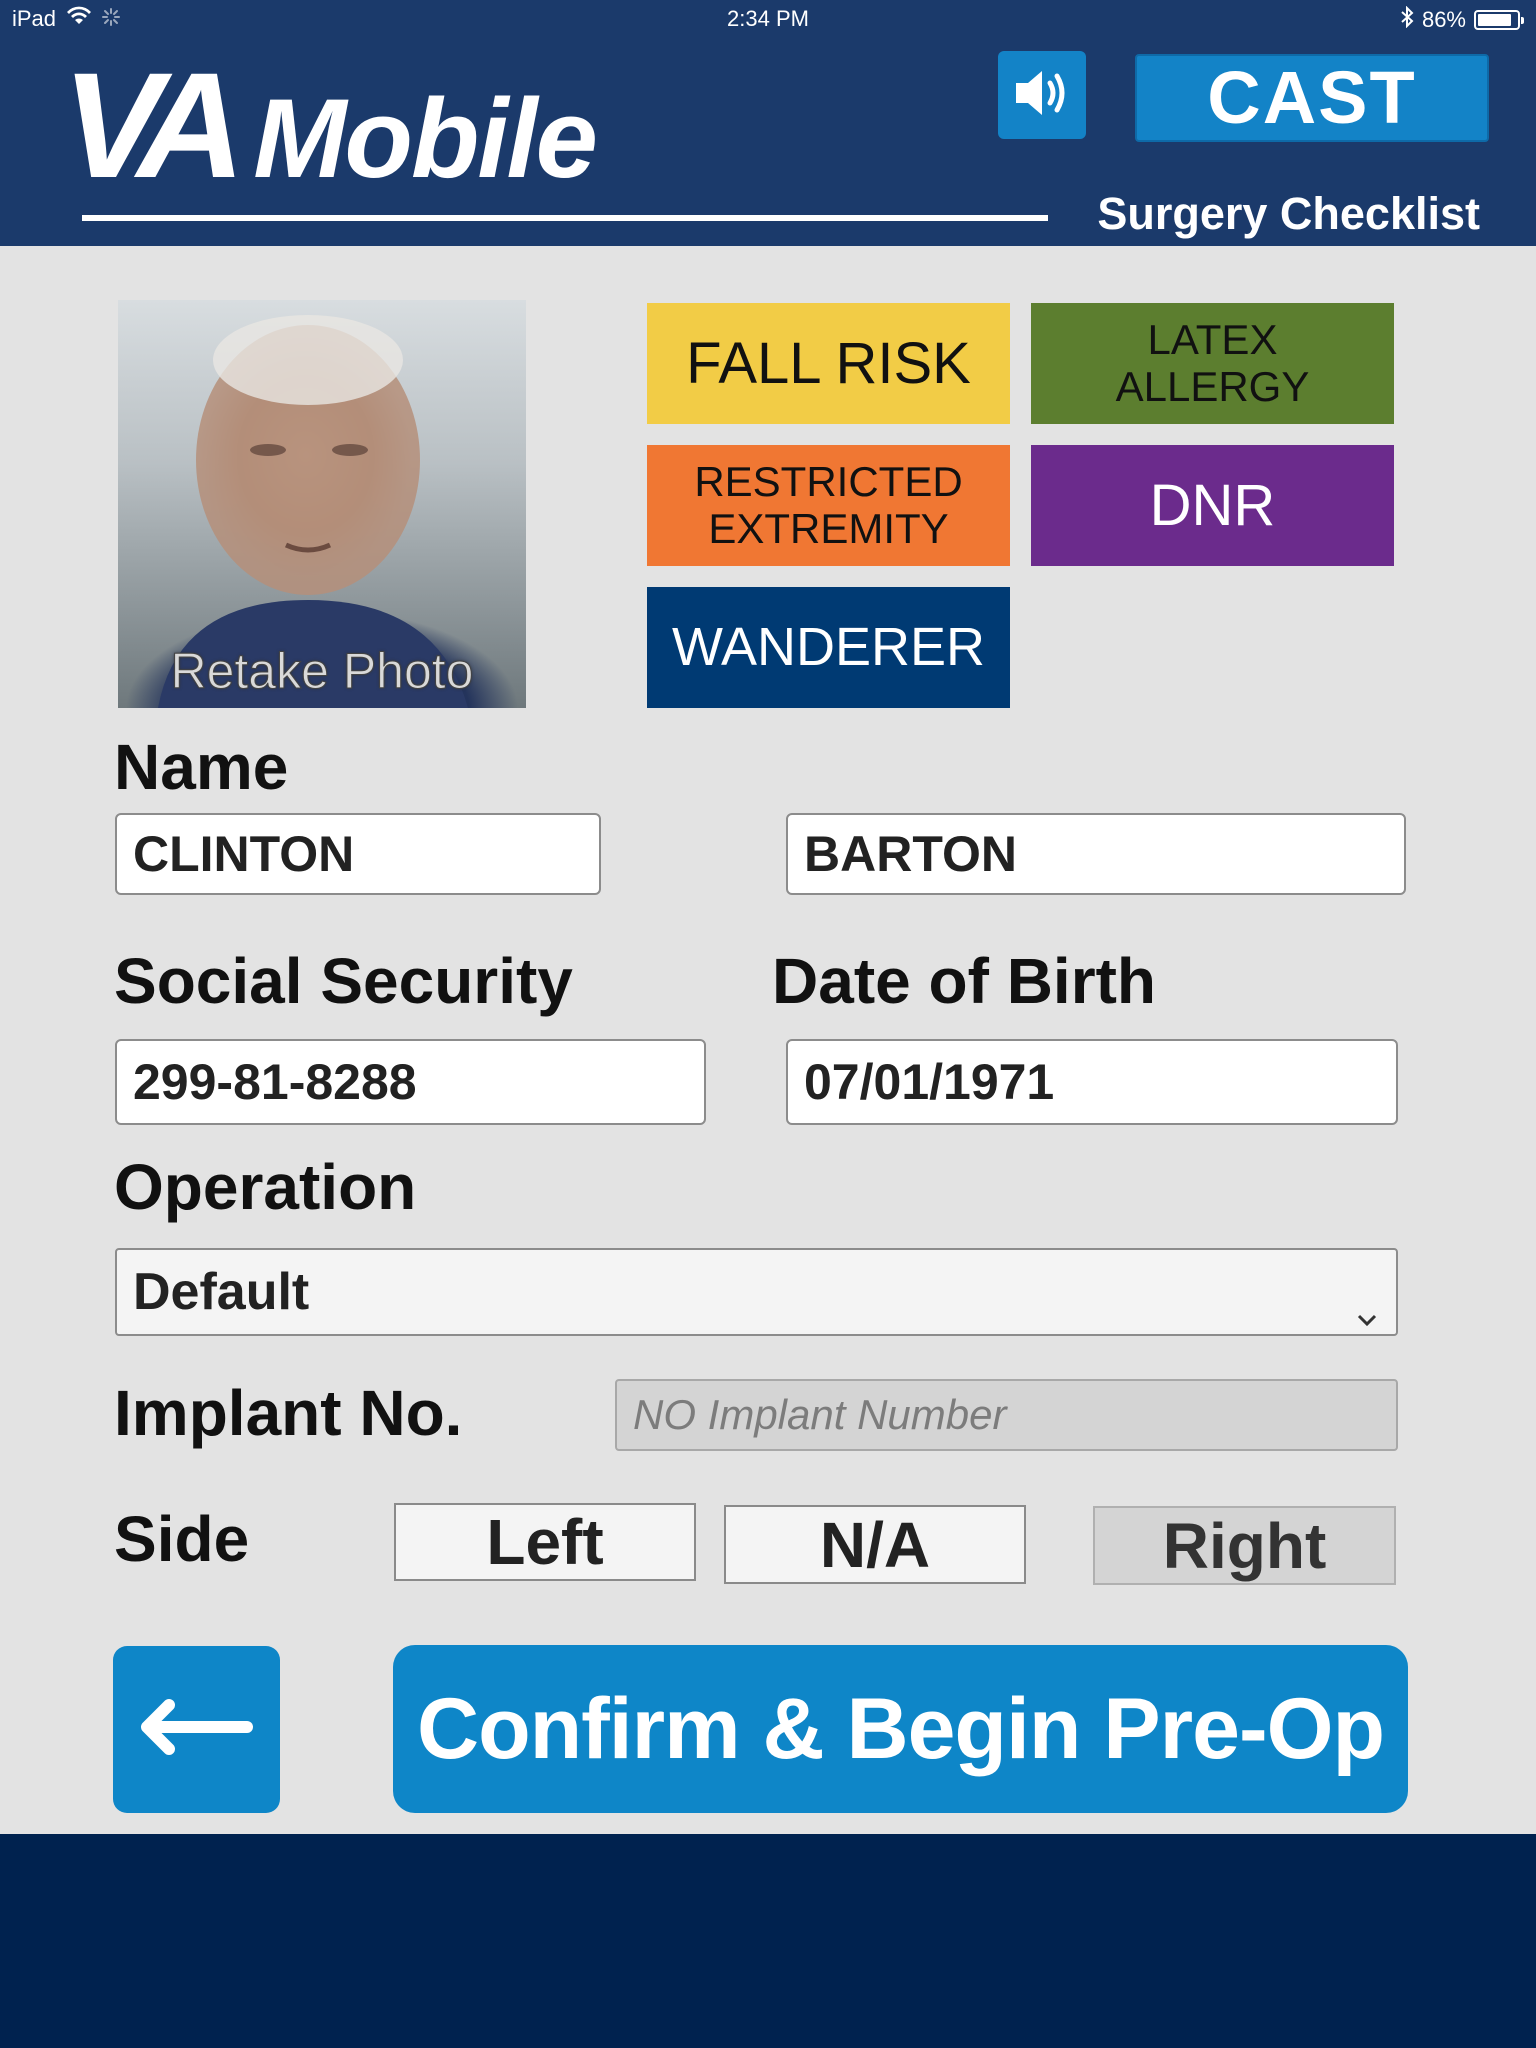 The width and height of the screenshot is (1536, 2048). I want to click on speaker-icon, so click(1042, 95).